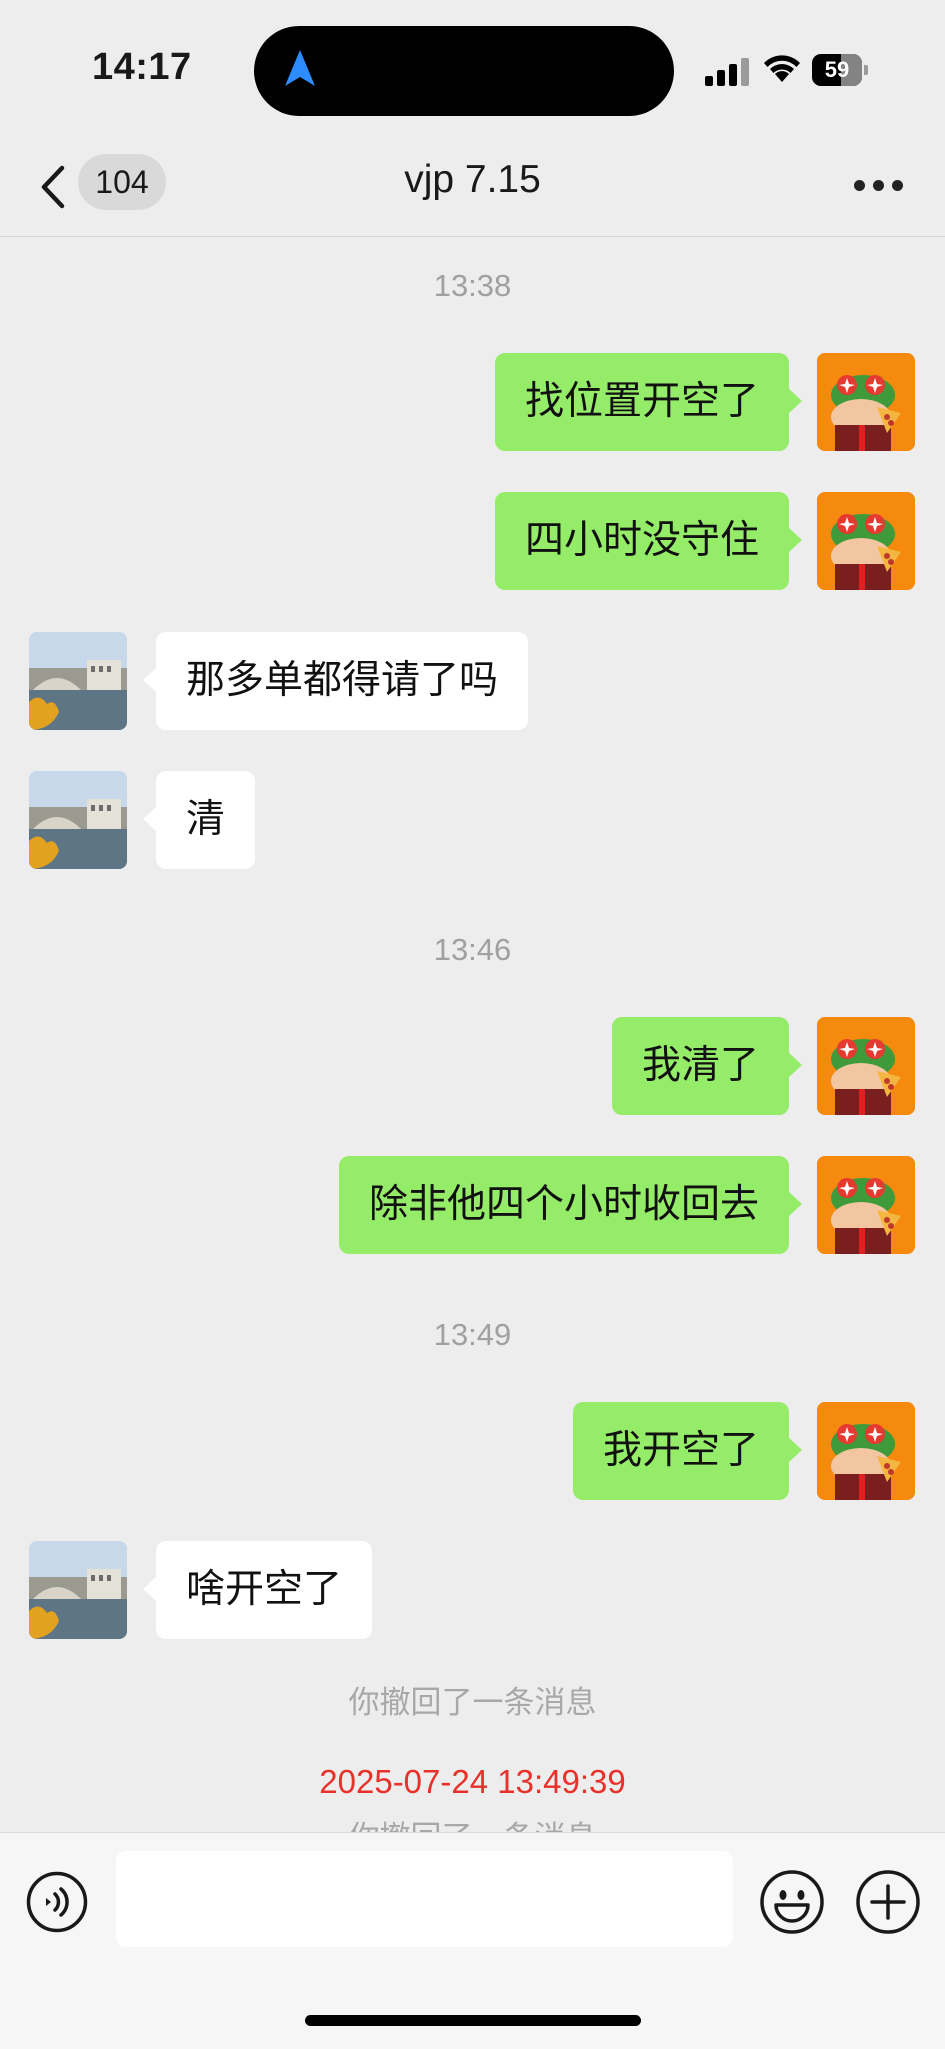 The height and width of the screenshot is (2049, 945). Describe the element at coordinates (472, 403) in the screenshot. I see `message-row-outgoing: 找位置开空了` at that location.